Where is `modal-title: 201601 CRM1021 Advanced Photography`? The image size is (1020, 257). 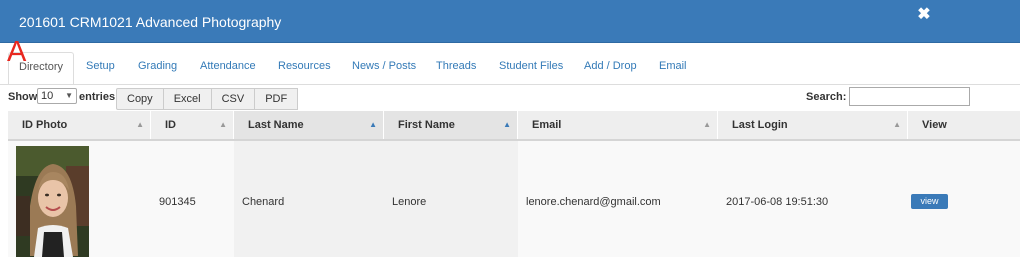
modal-title: 201601 CRM1021 Advanced Photography is located at coordinates (150, 22).